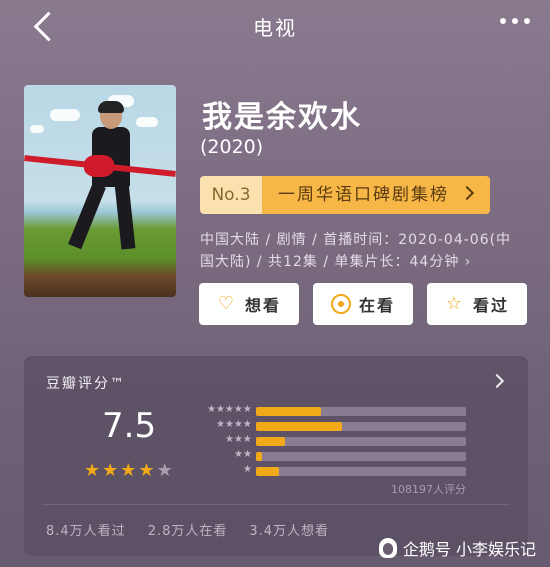 The width and height of the screenshot is (550, 567). I want to click on watched-count: 8.4万人看过, so click(86, 531).